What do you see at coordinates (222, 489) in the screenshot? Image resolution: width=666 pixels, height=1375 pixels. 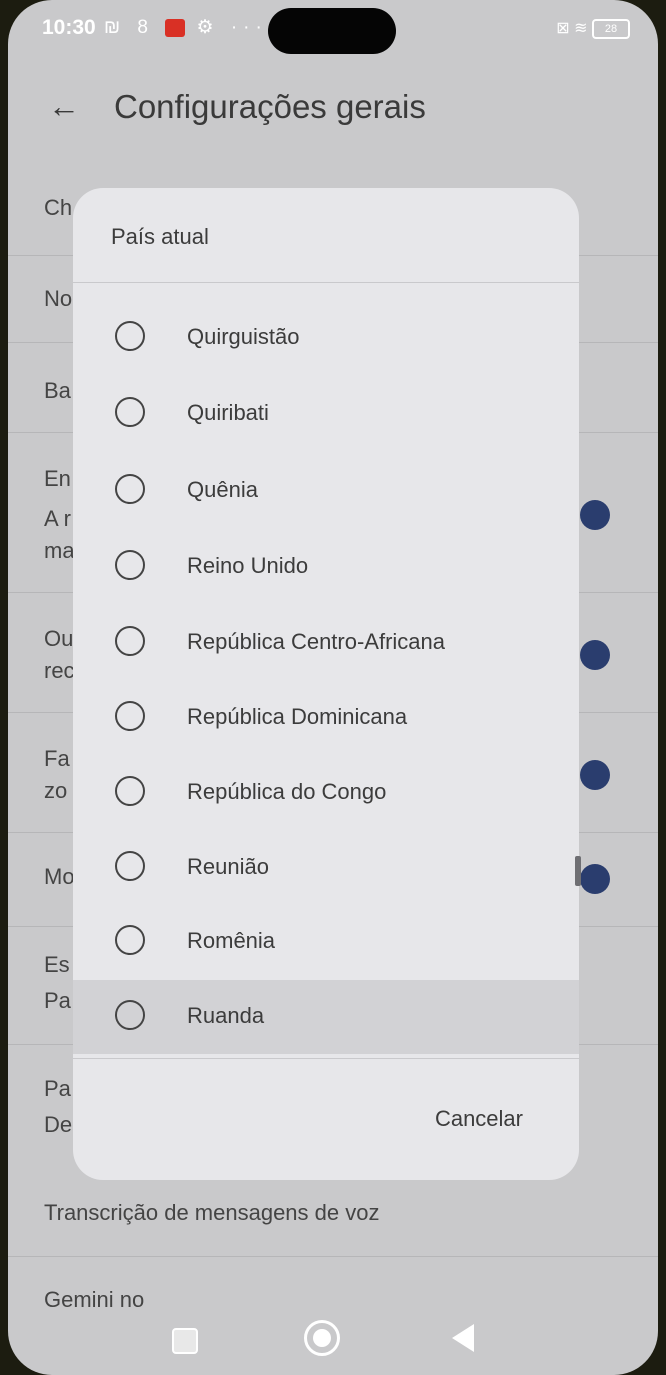 I see `country-option-label: Quênia` at bounding box center [222, 489].